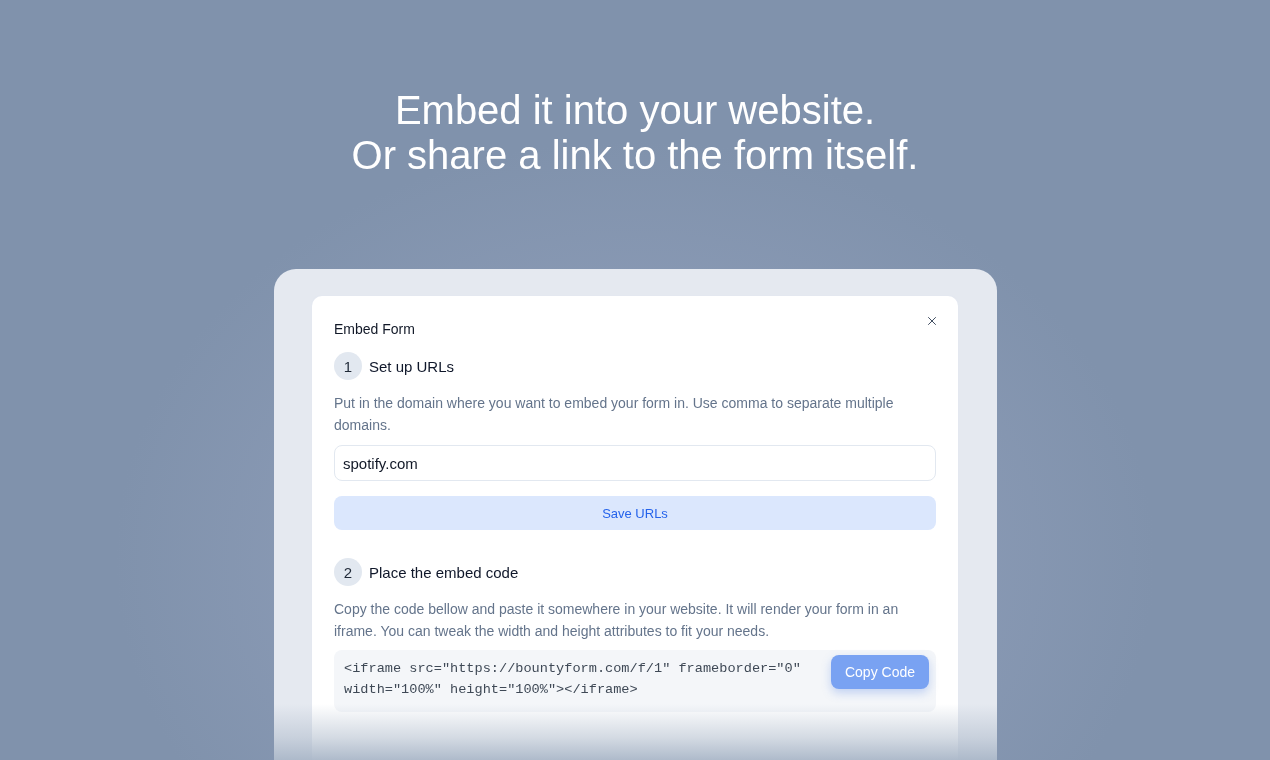  Describe the element at coordinates (348, 366) in the screenshot. I see `step-number: 1` at that location.